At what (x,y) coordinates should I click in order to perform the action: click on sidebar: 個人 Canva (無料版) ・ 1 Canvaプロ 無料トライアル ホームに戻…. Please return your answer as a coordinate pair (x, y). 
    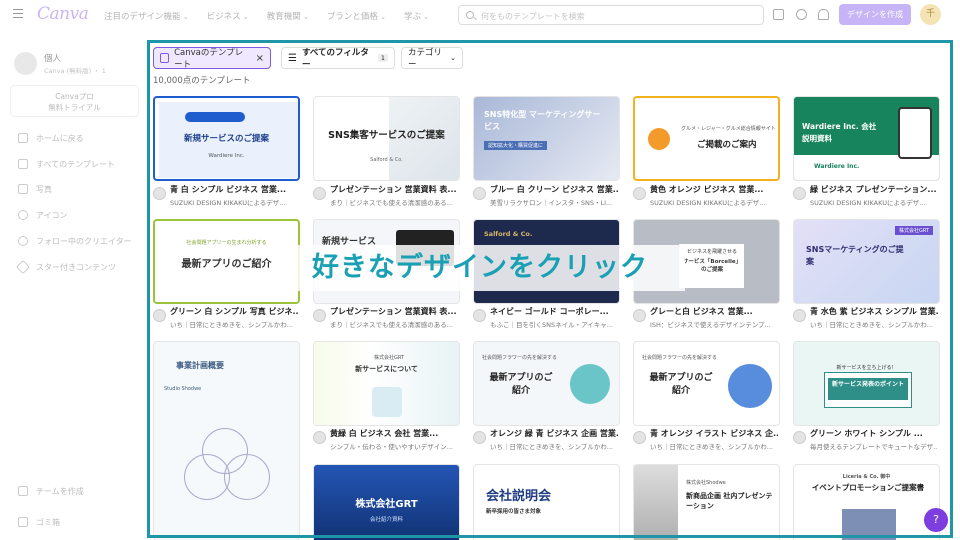
    Looking at the image, I should click on (74, 285).